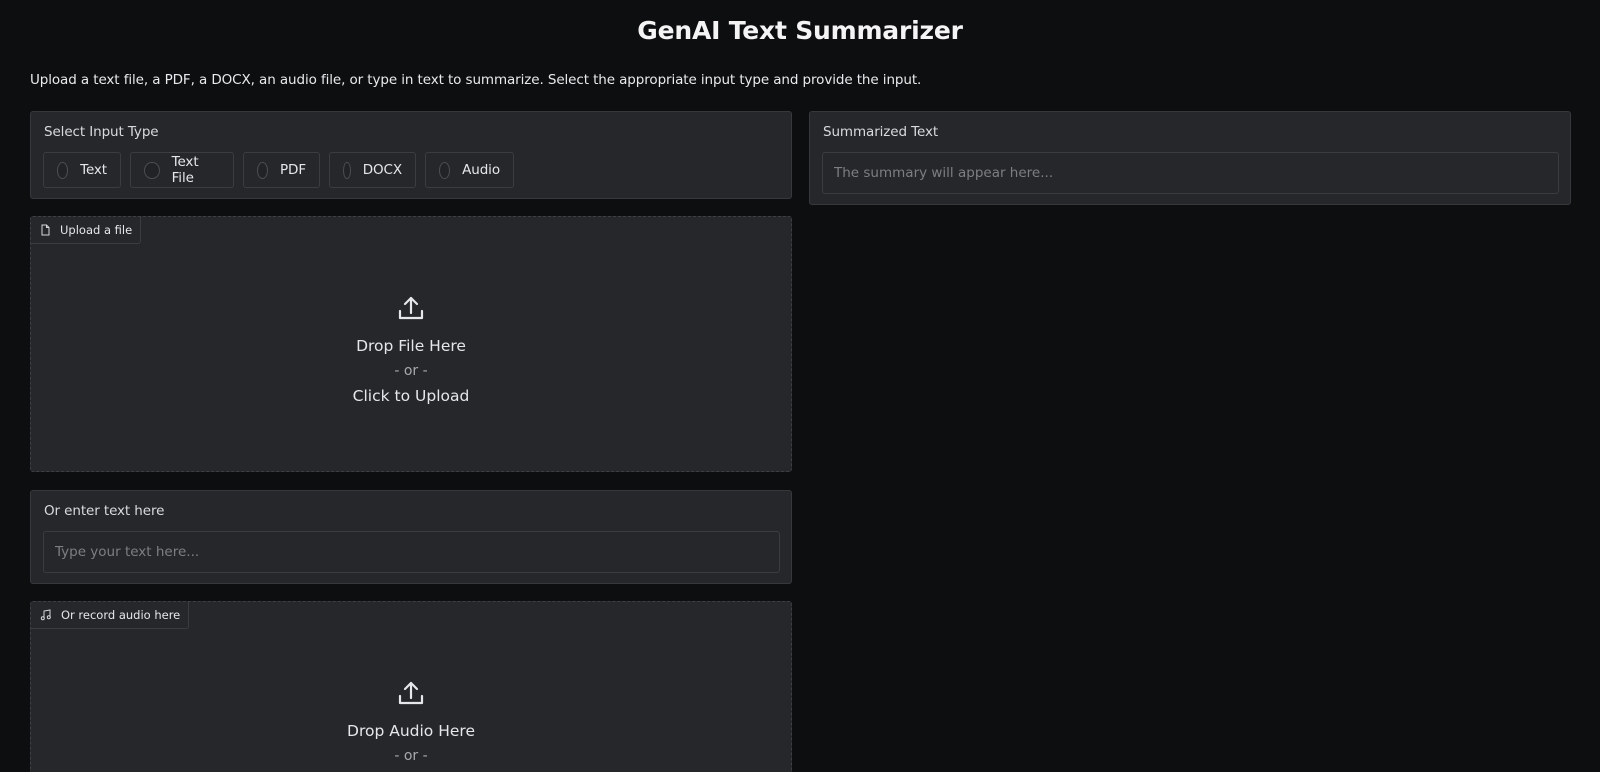  I want to click on radio-option-label: DOCX, so click(382, 170).